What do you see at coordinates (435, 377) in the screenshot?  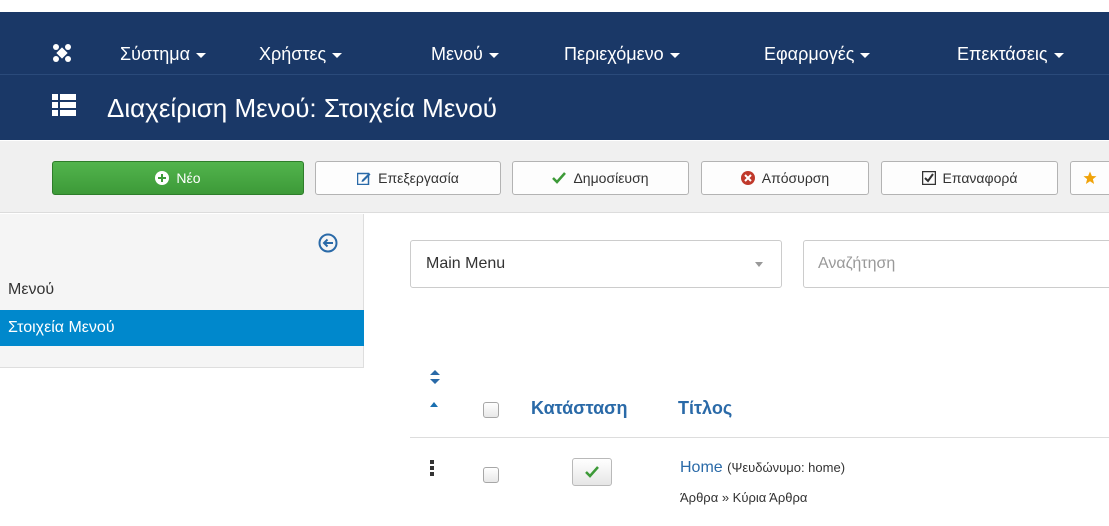 I see `sort-icon` at bounding box center [435, 377].